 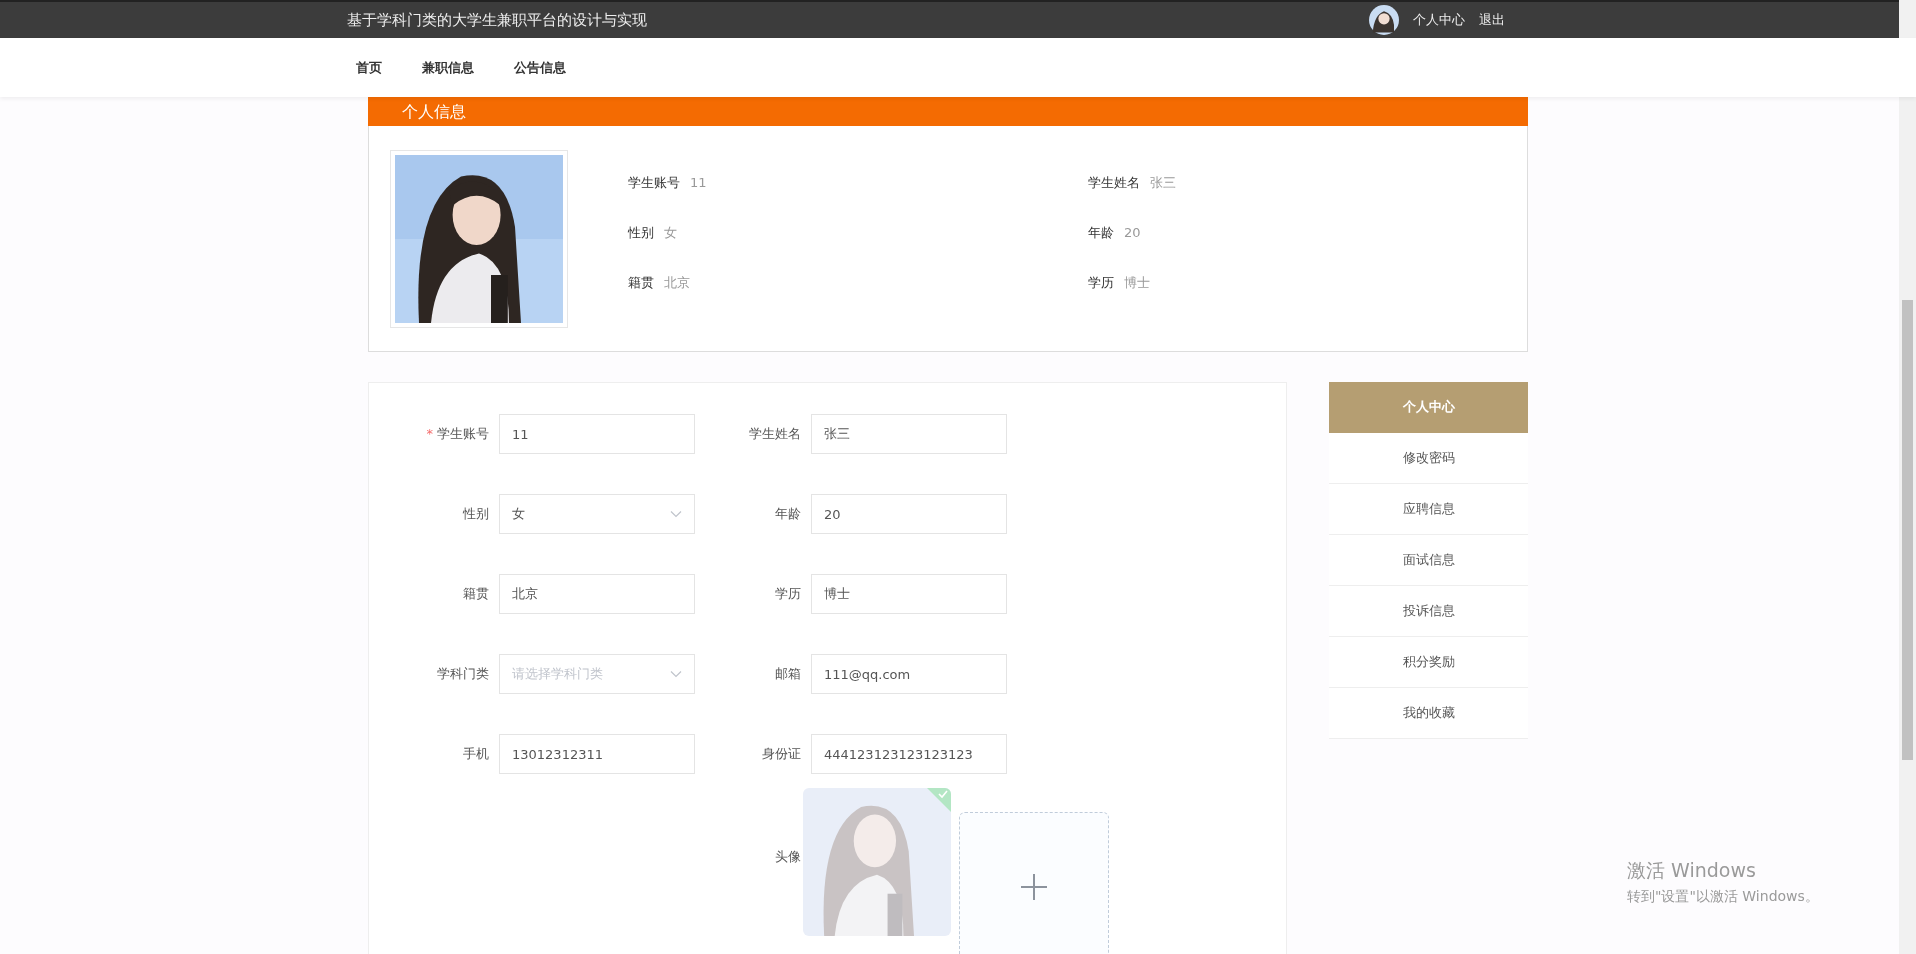 What do you see at coordinates (497, 20) in the screenshot?
I see `site-title: 基于学科门类的大学生兼职平台的设计与实现` at bounding box center [497, 20].